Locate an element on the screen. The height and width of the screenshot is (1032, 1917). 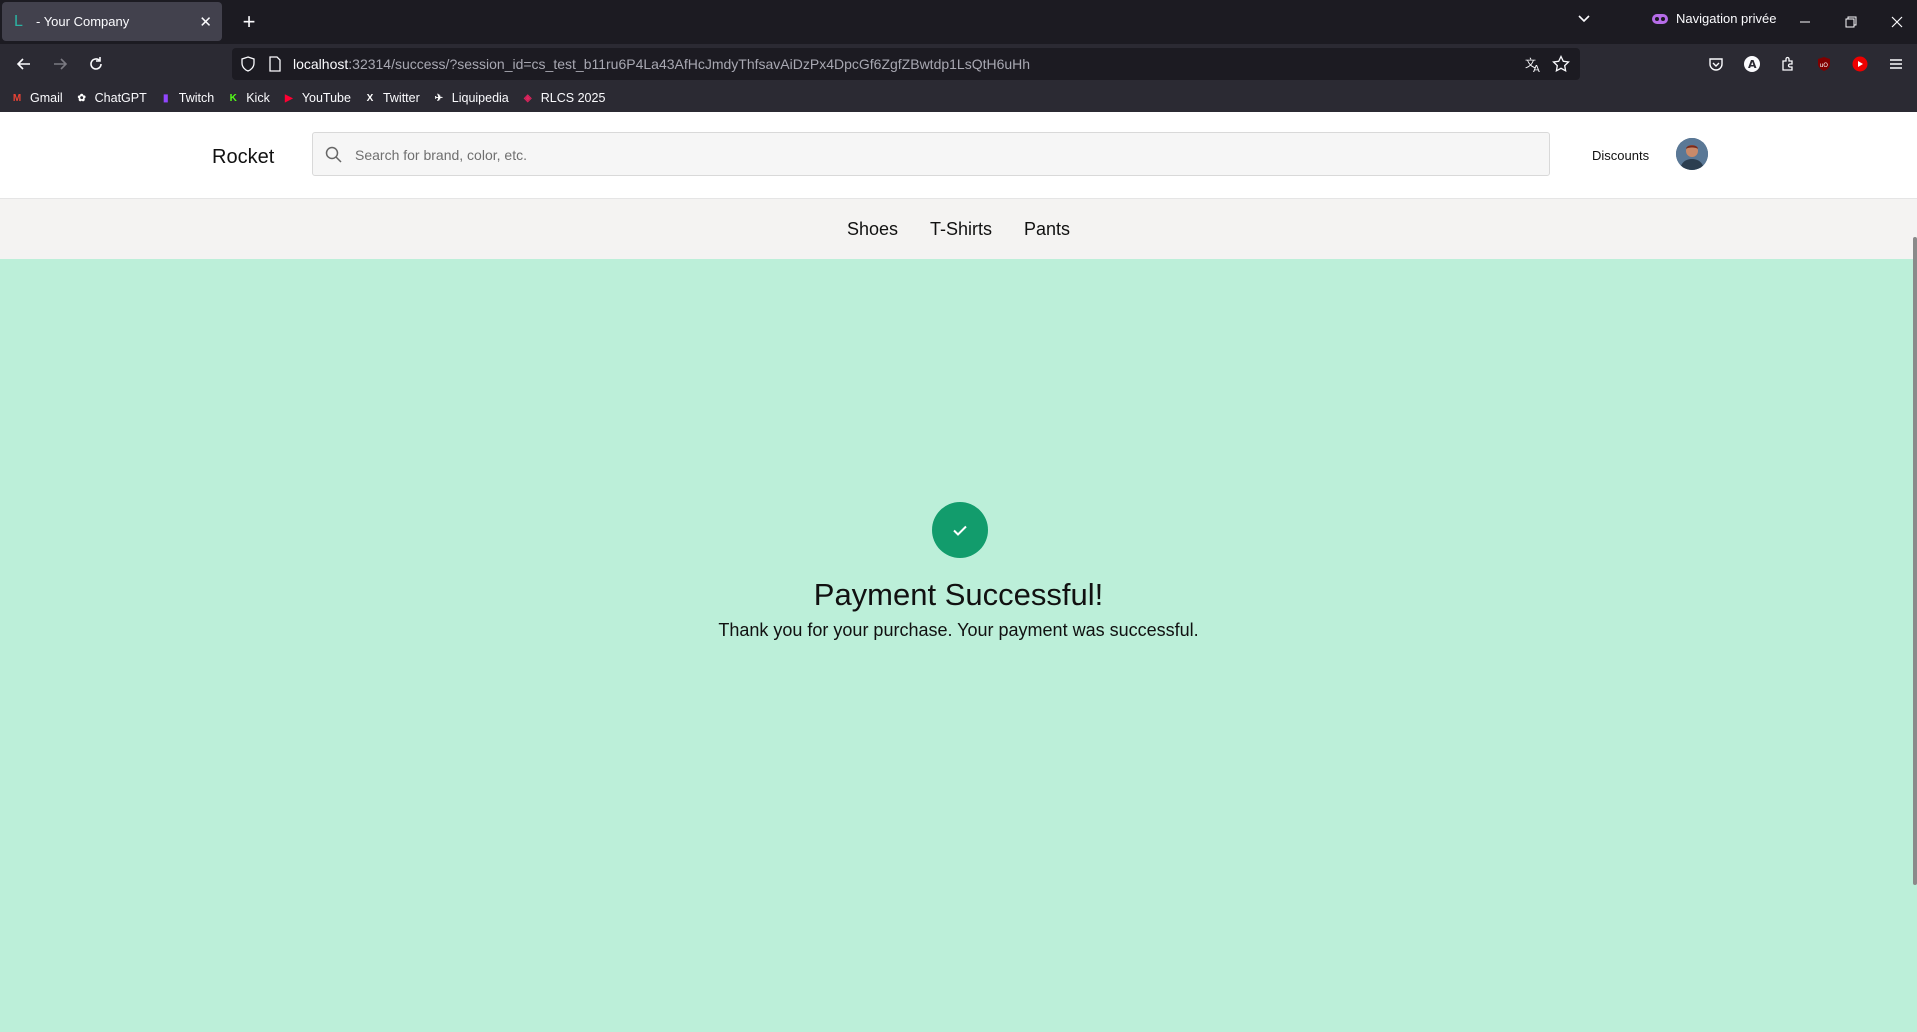
restore-button is located at coordinates (1851, 22).